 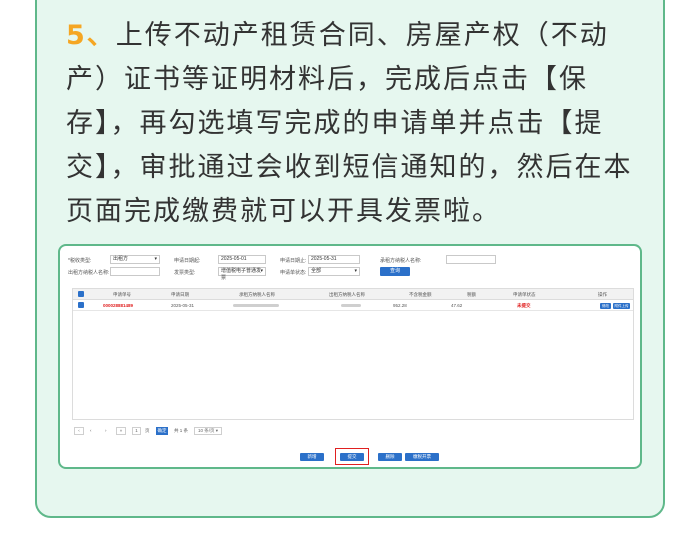 I want to click on prev-page-button: ‹, so click(x=79, y=431).